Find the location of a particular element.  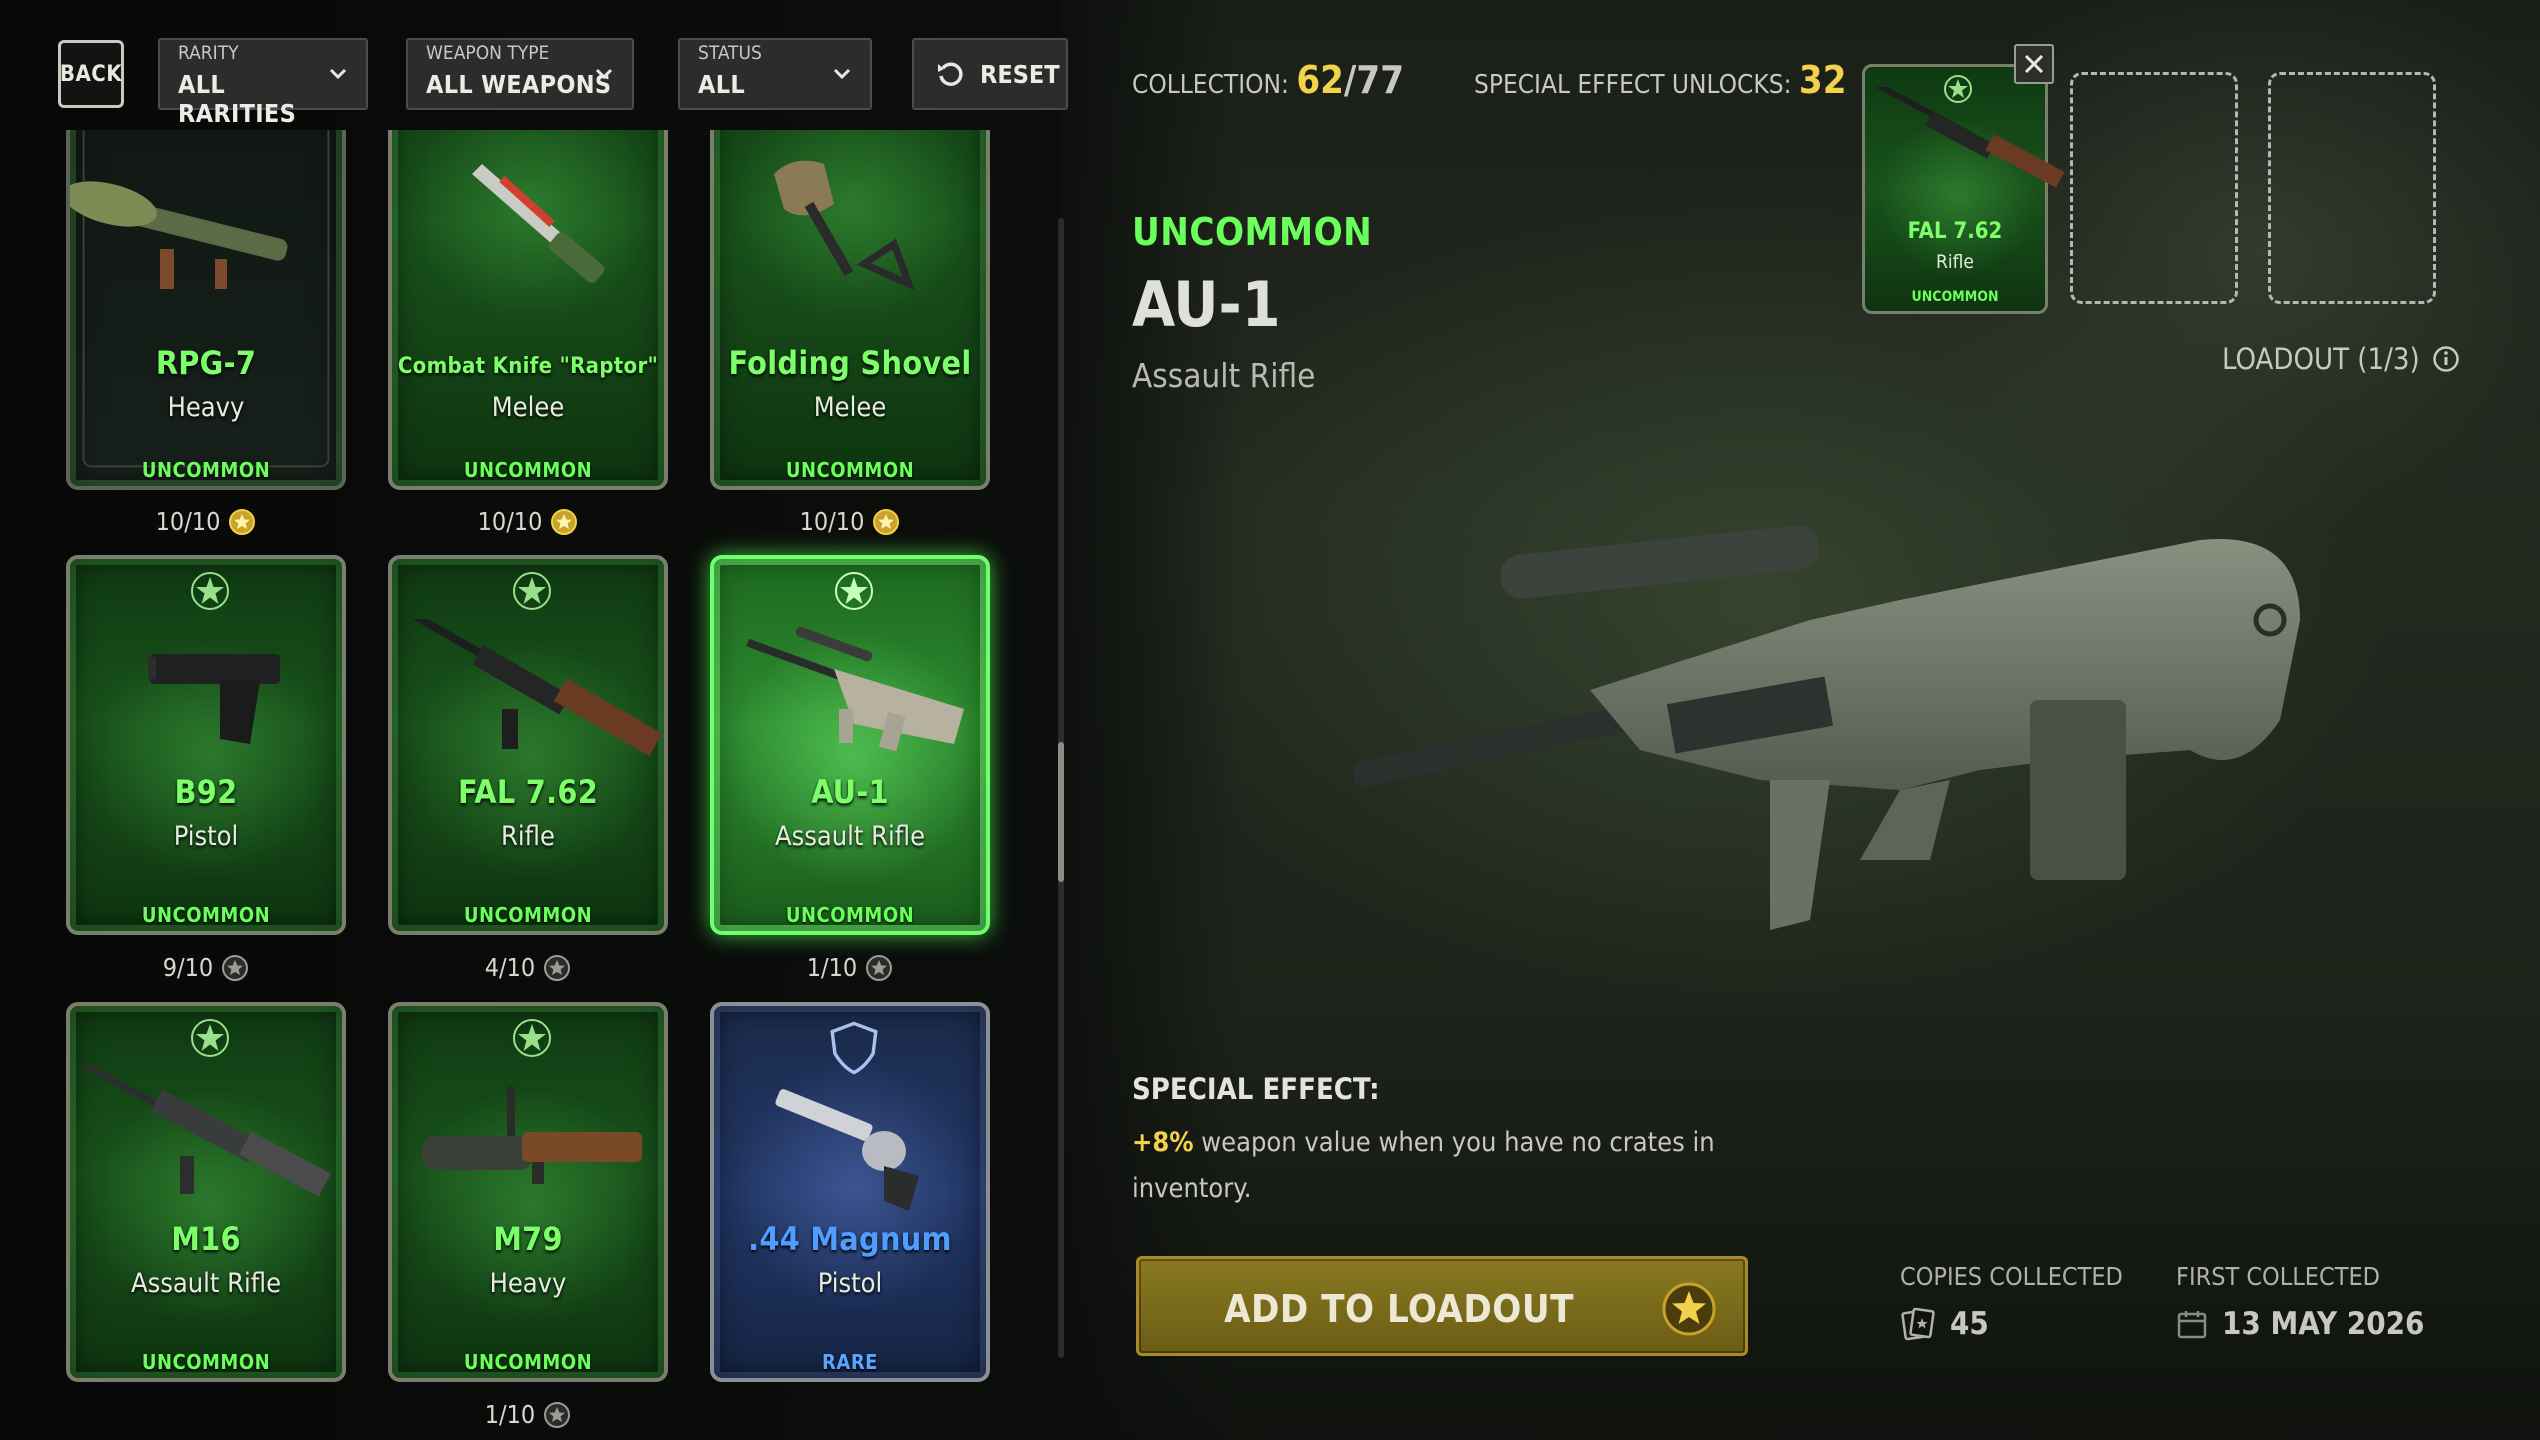

collection-total: 77 is located at coordinates (1380, 80).